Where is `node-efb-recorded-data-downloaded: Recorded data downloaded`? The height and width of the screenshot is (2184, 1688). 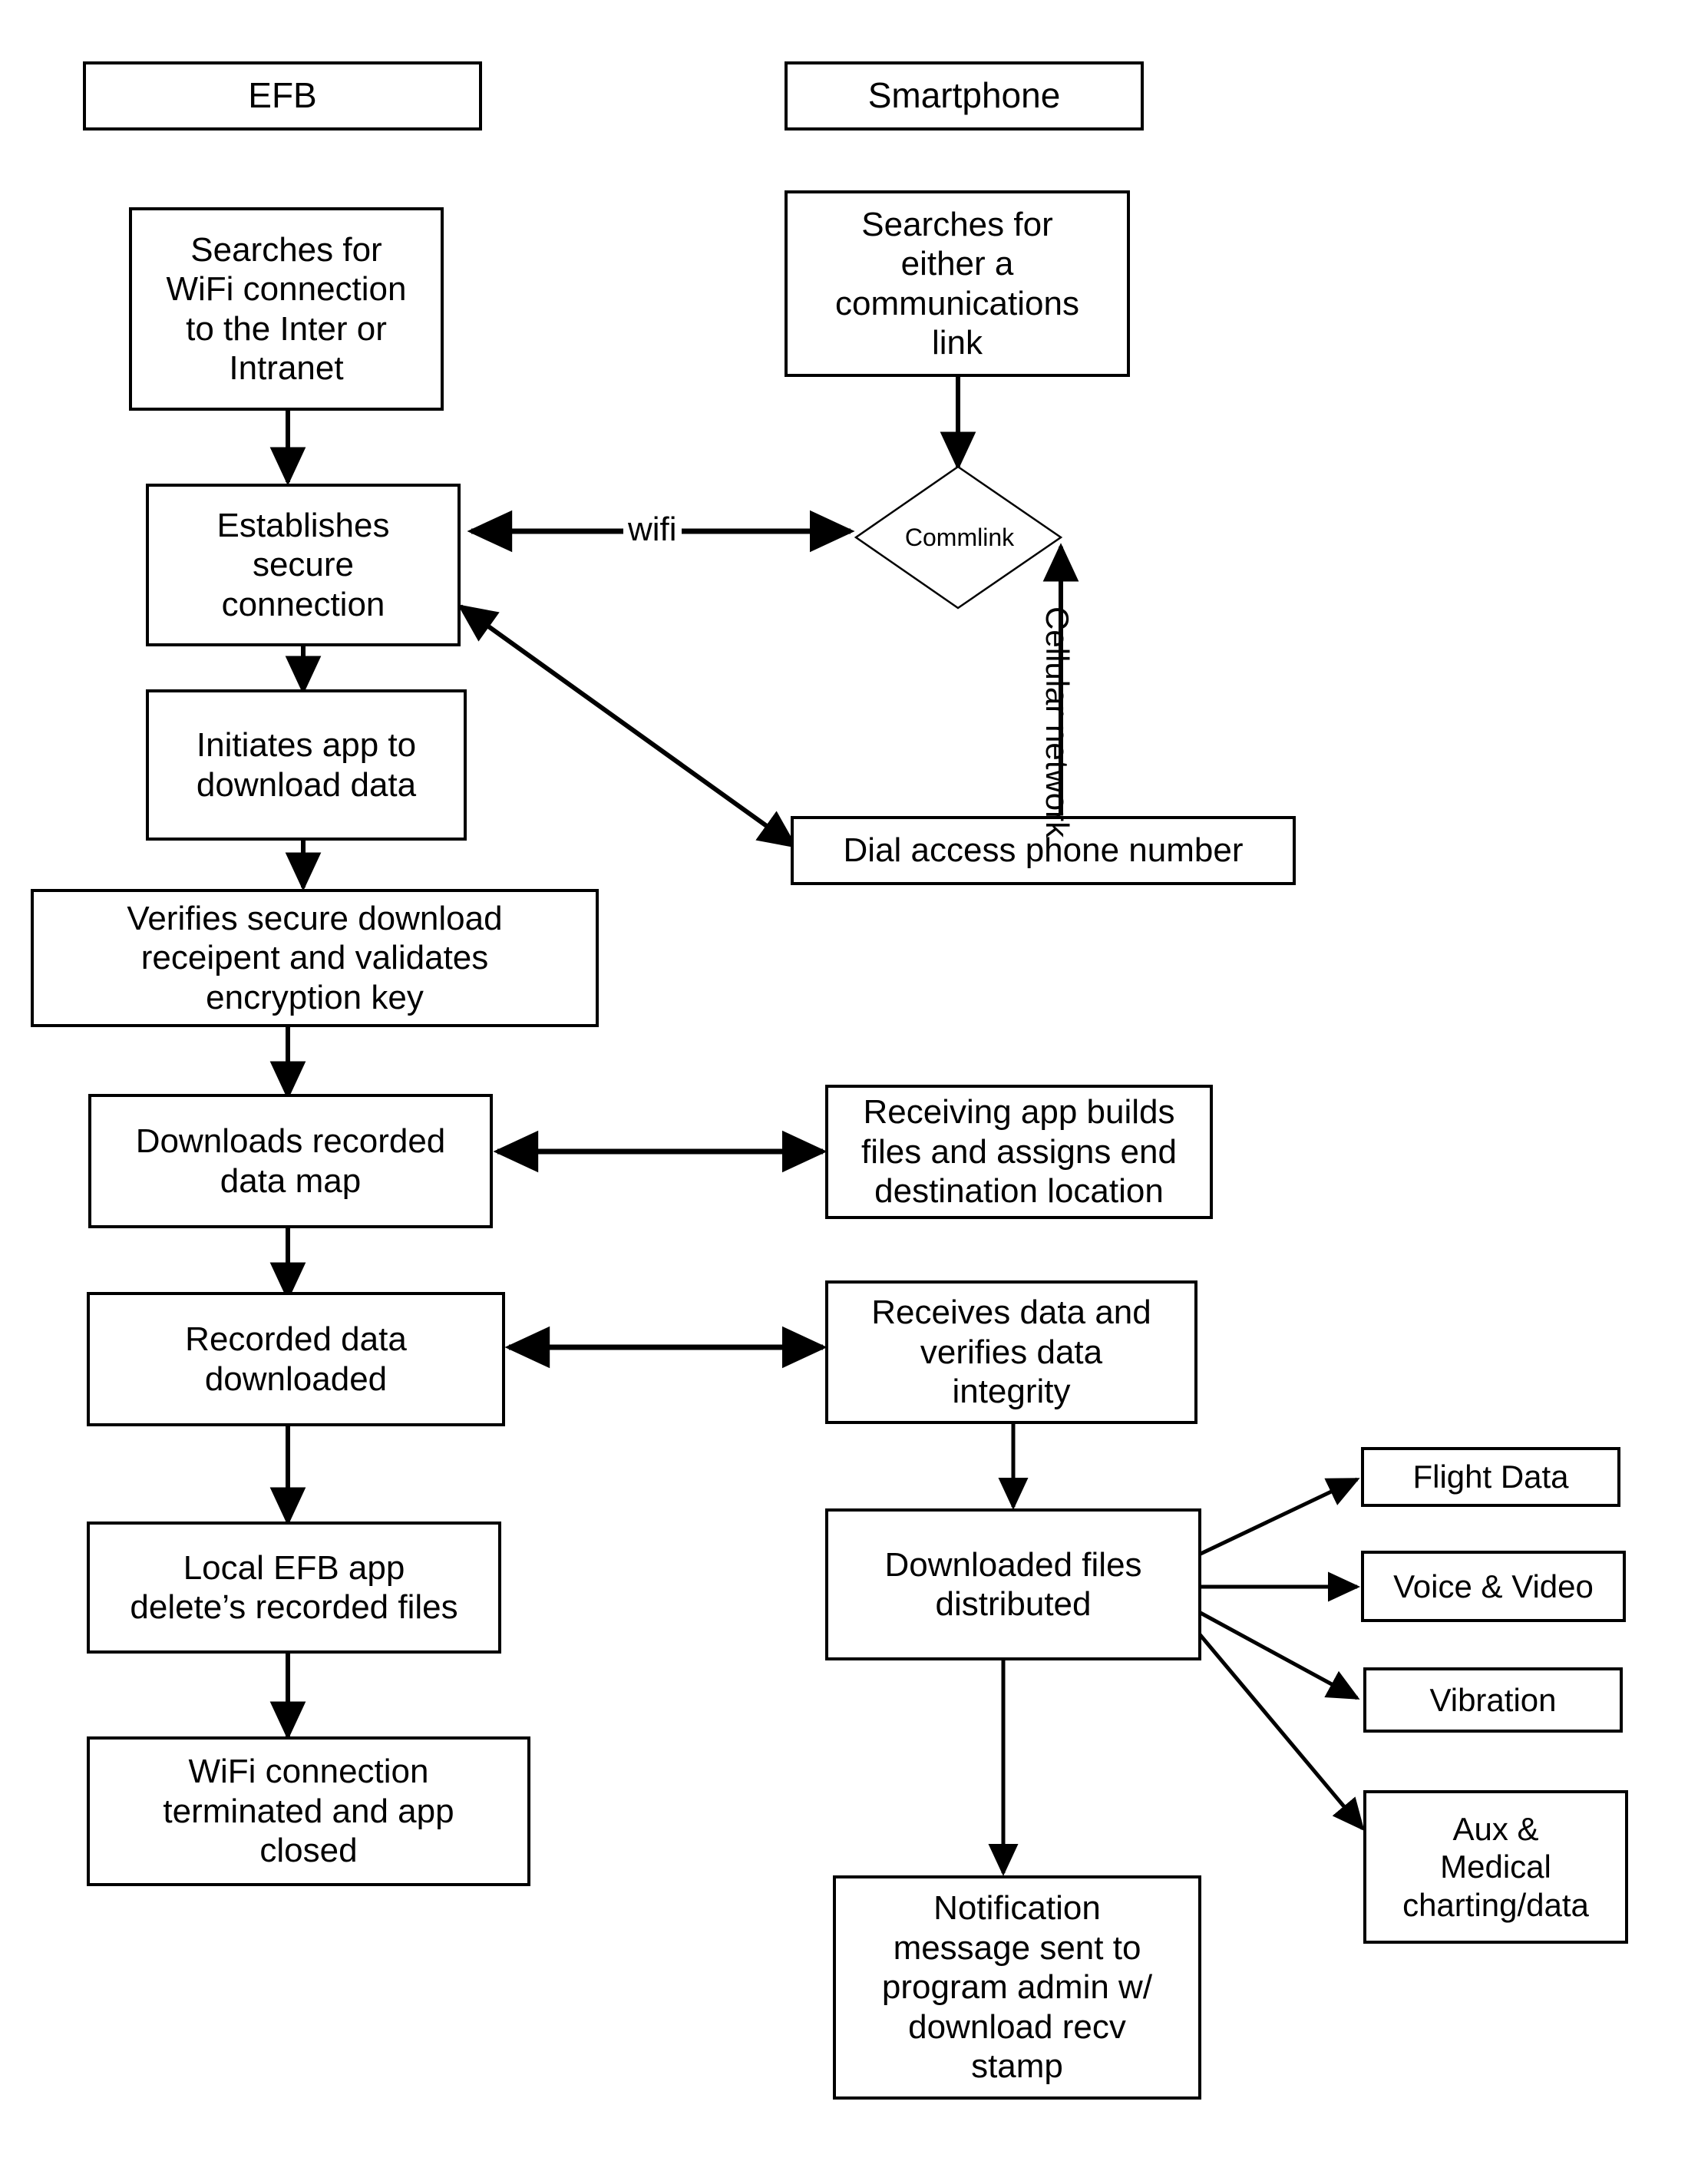 node-efb-recorded-data-downloaded: Recorded data downloaded is located at coordinates (296, 1359).